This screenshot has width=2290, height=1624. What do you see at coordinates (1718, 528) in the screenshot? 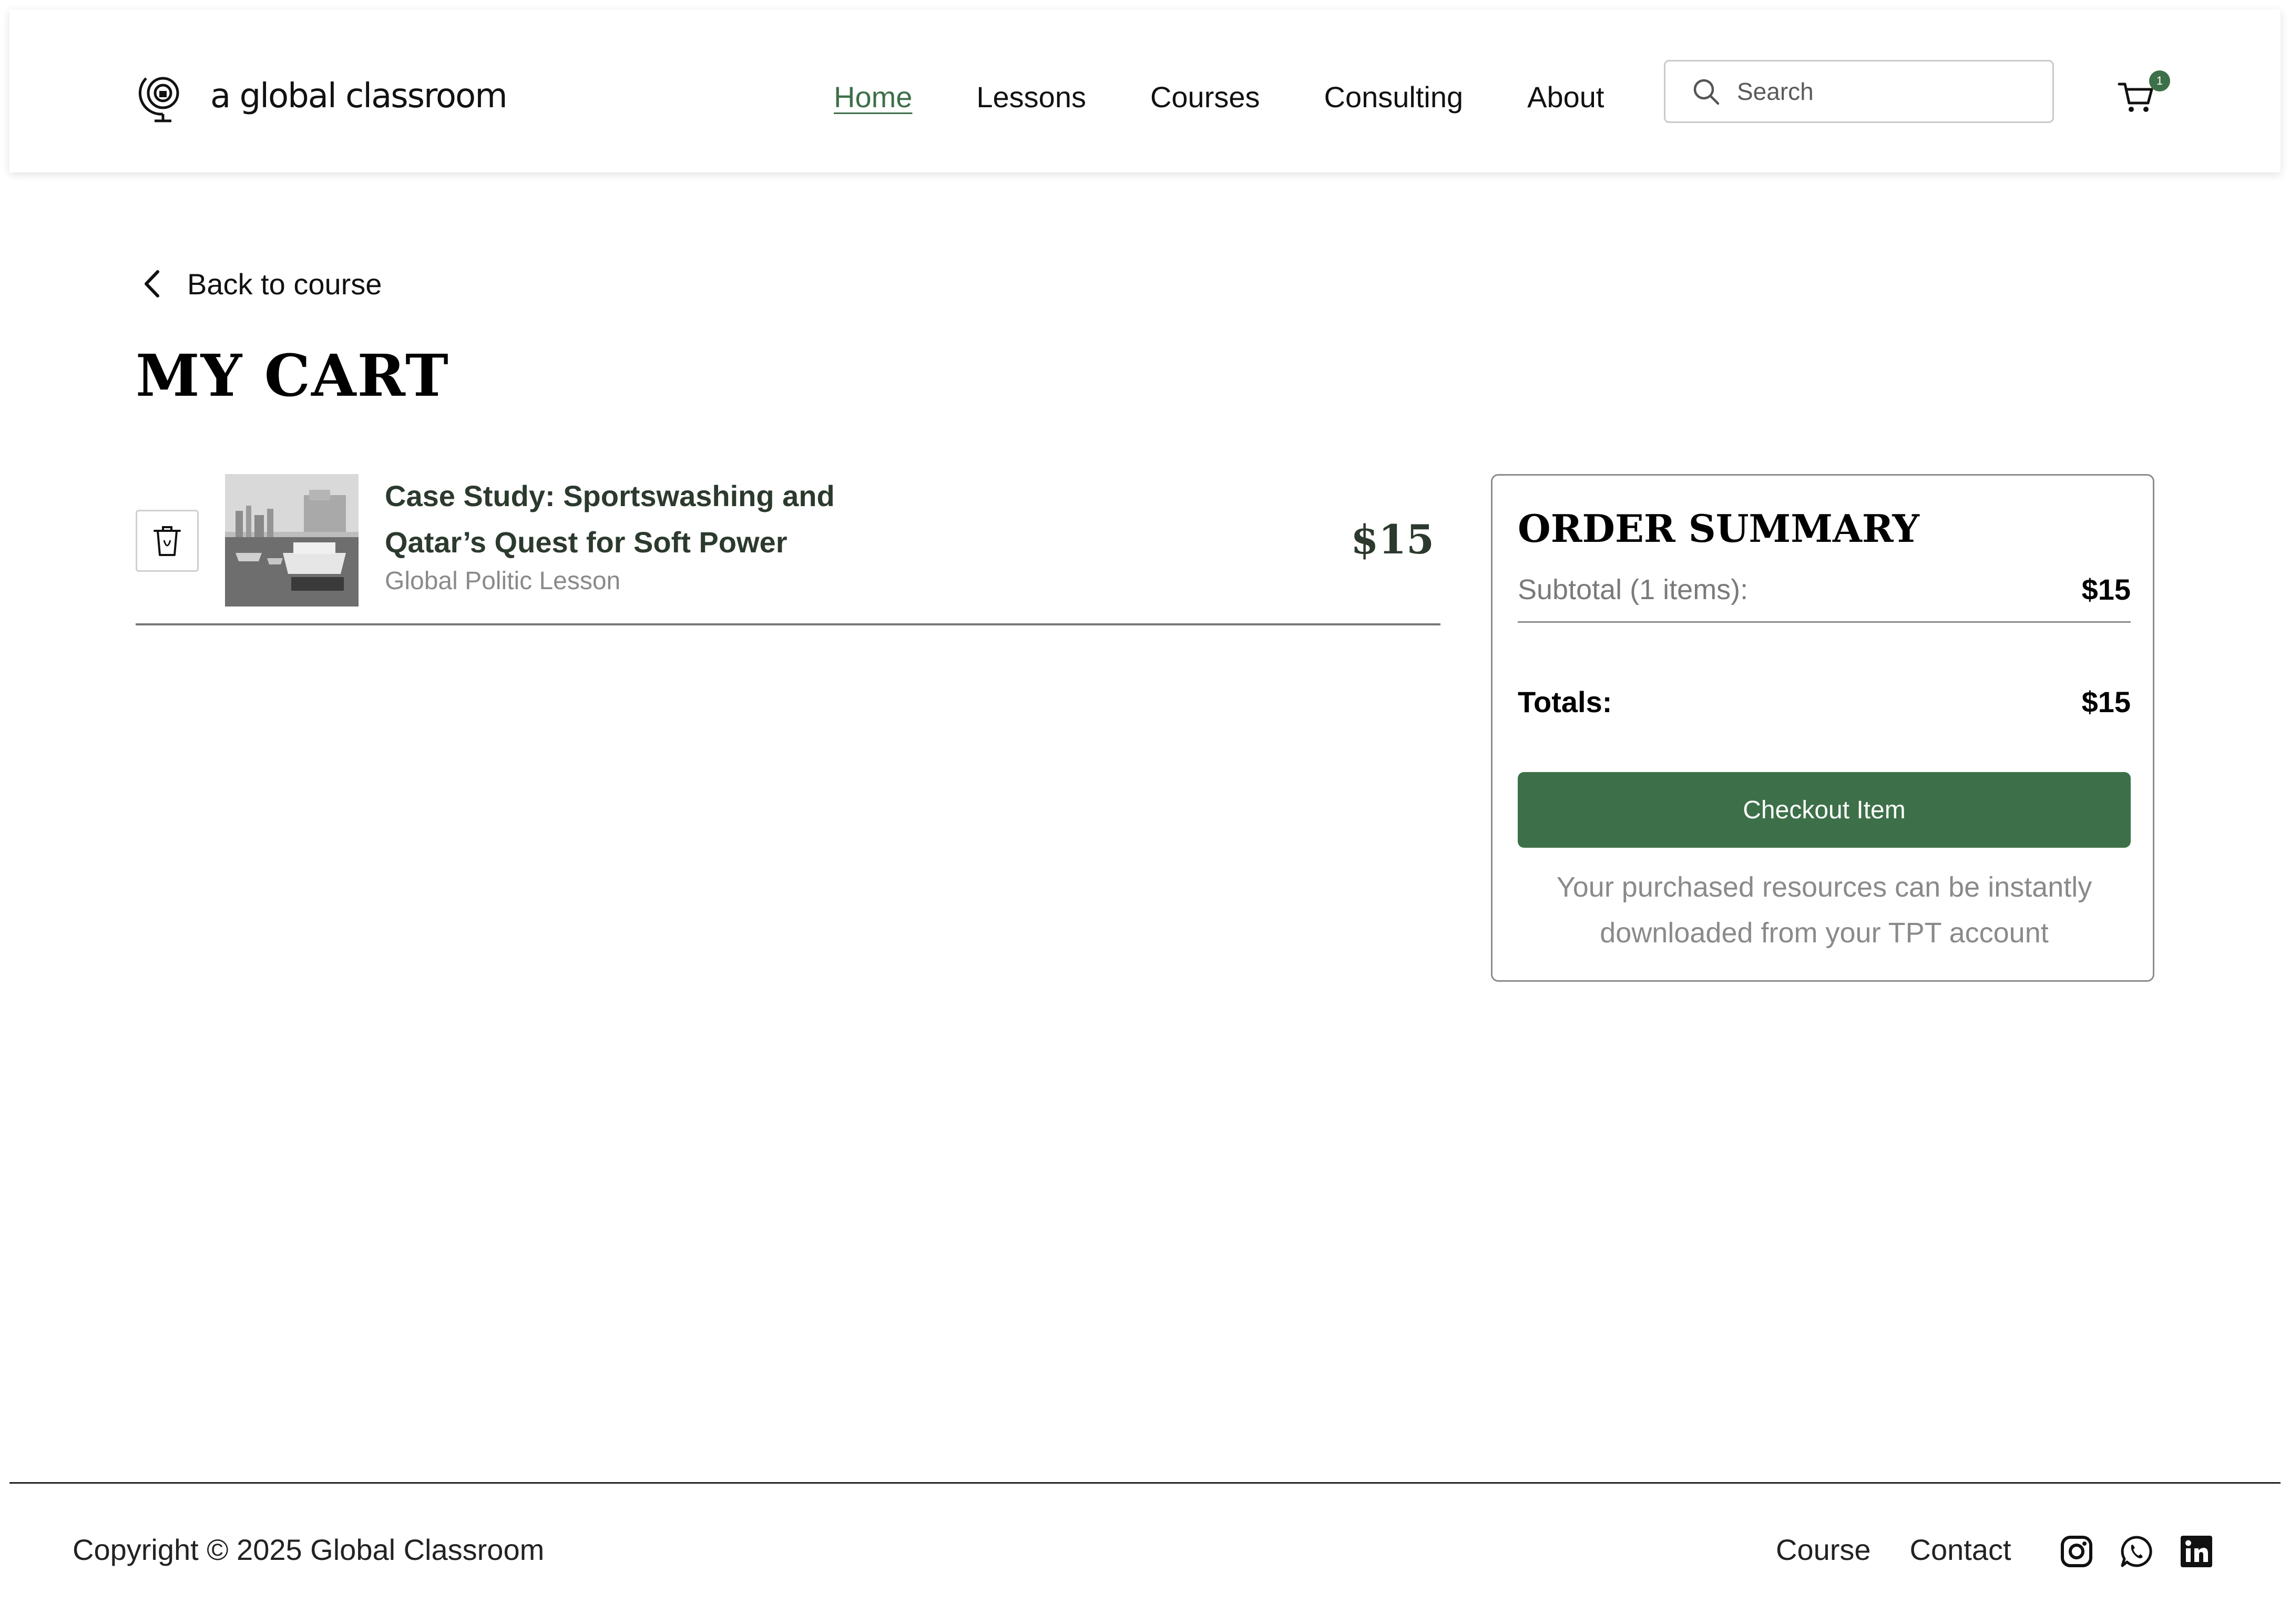
I see `summary-title: ORDER SUMMARY` at bounding box center [1718, 528].